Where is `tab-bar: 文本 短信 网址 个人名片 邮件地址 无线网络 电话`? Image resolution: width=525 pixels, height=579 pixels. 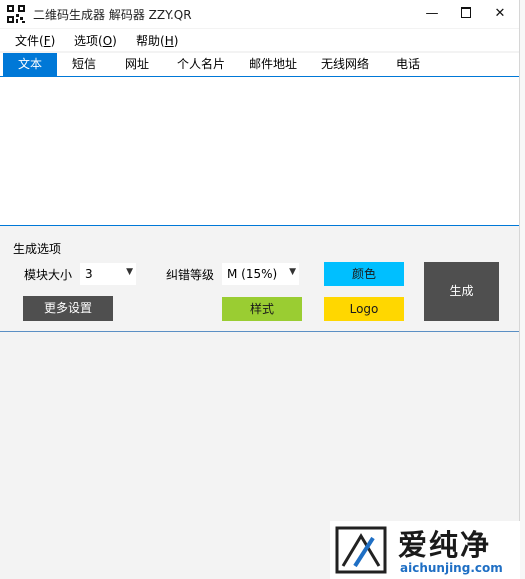 tab-bar: 文本 短信 网址 个人名片 邮件地址 无线网络 电话 is located at coordinates (259, 65).